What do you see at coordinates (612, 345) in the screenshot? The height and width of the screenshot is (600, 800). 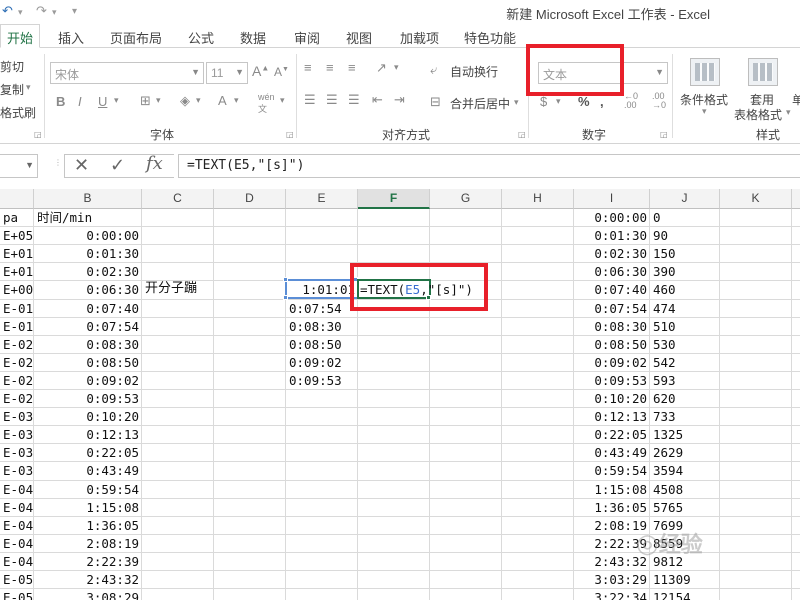 I see `cell-i: 0:08:50` at bounding box center [612, 345].